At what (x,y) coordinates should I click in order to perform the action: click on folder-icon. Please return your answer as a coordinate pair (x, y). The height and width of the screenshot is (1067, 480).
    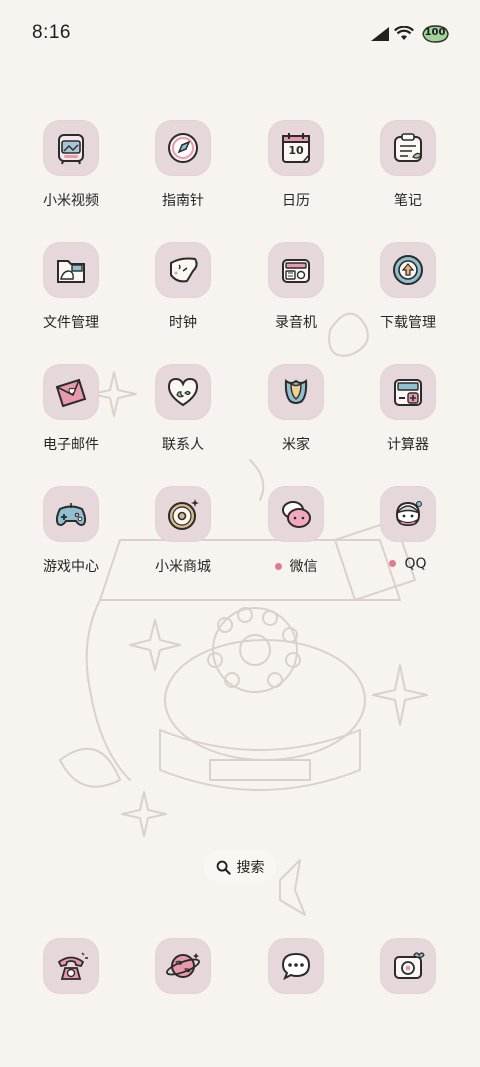
    Looking at the image, I should click on (71, 271).